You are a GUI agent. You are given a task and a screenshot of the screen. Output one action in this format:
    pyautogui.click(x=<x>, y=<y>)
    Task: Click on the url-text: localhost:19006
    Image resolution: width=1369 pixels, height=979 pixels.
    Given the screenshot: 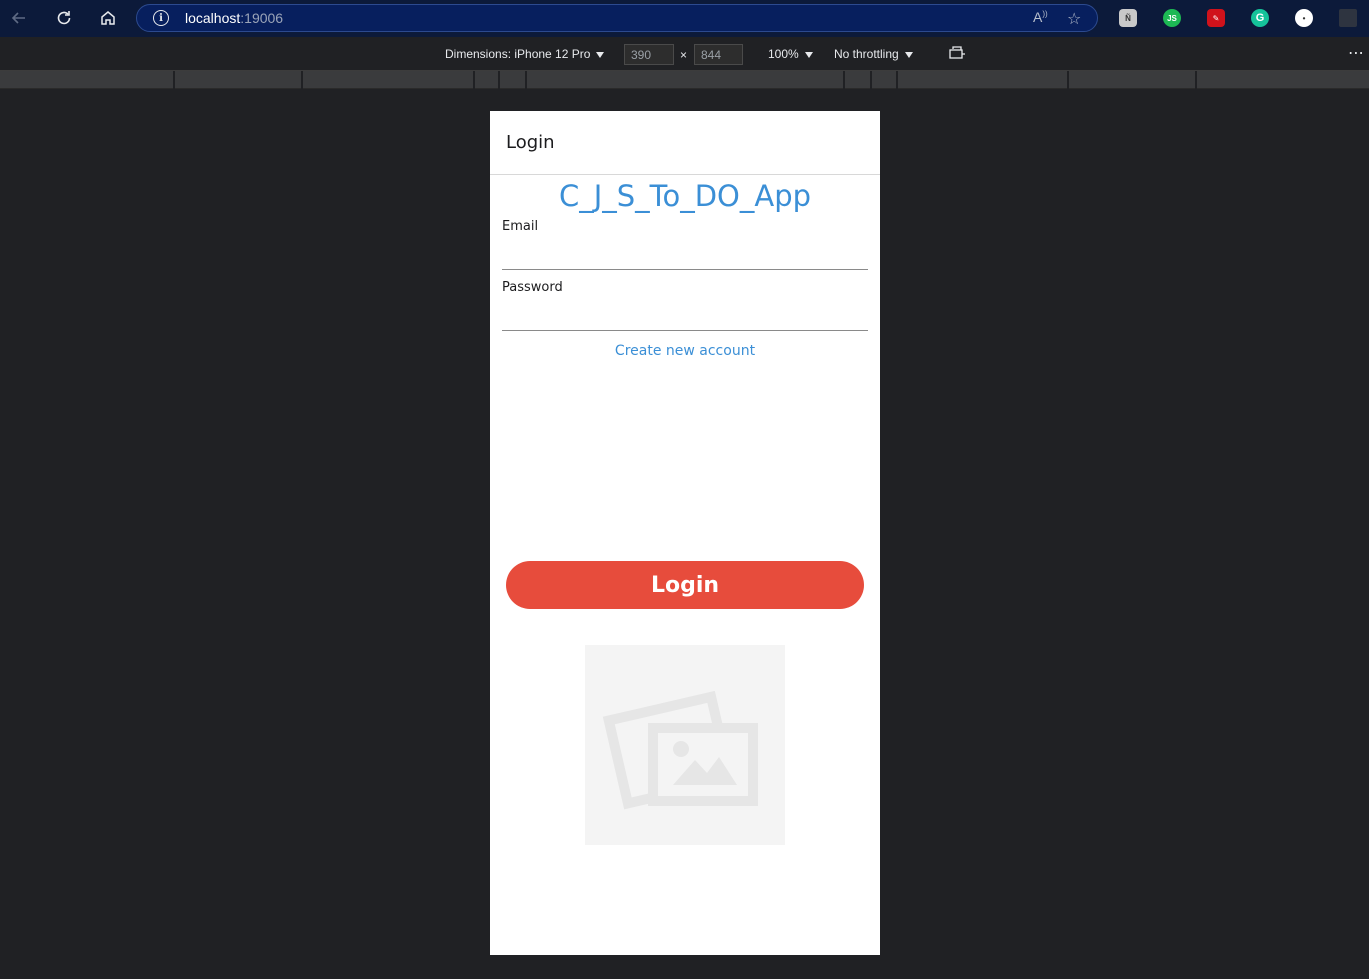 What is the action you would take?
    pyautogui.click(x=234, y=18)
    